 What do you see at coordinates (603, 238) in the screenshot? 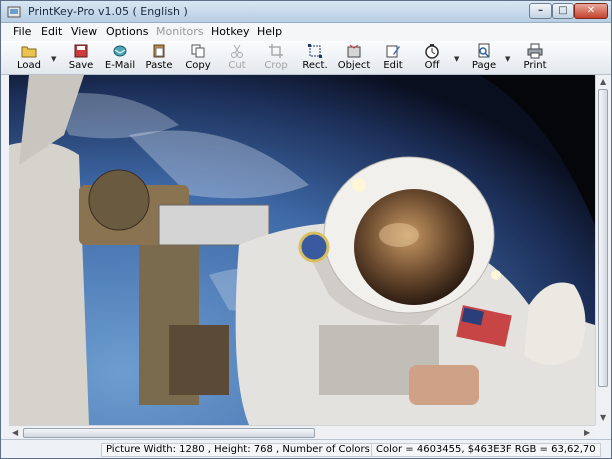
I see `vertical-scroll-thumb` at bounding box center [603, 238].